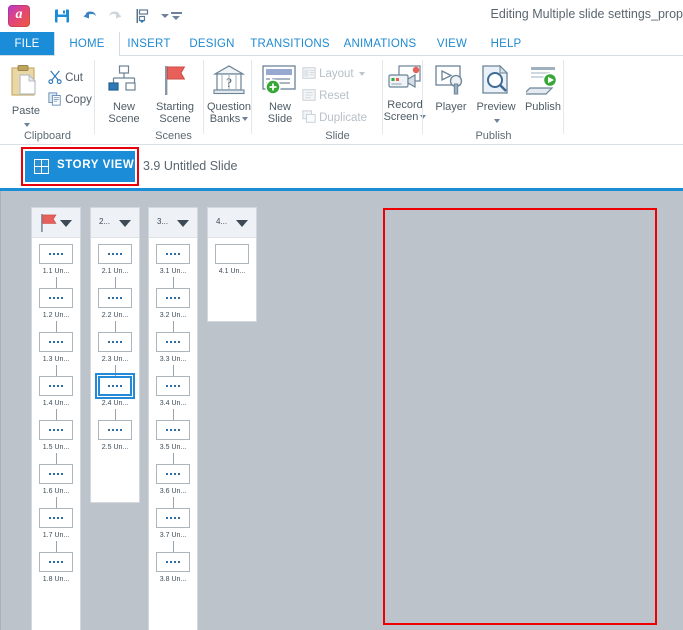 The height and width of the screenshot is (630, 683). What do you see at coordinates (229, 80) in the screenshot?
I see `question-bank-icon: ?` at bounding box center [229, 80].